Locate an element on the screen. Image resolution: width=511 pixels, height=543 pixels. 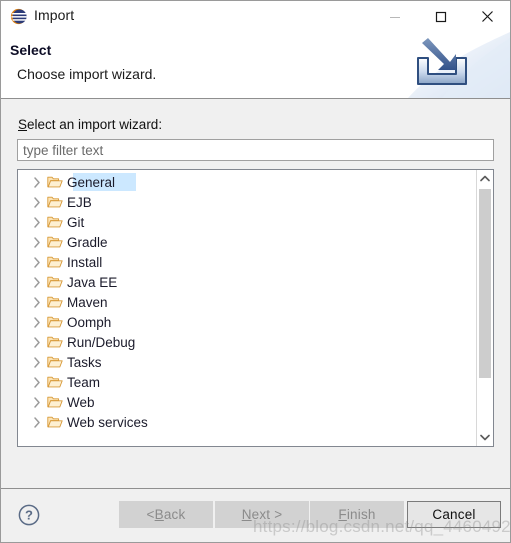
minimize-button is located at coordinates (395, 16).